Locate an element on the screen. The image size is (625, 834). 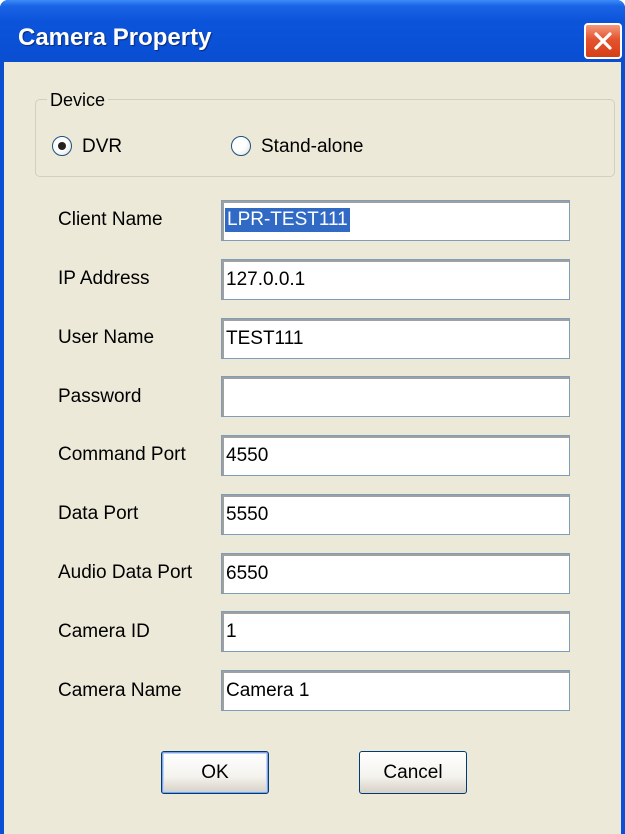
client-name-field is located at coordinates (395, 220).